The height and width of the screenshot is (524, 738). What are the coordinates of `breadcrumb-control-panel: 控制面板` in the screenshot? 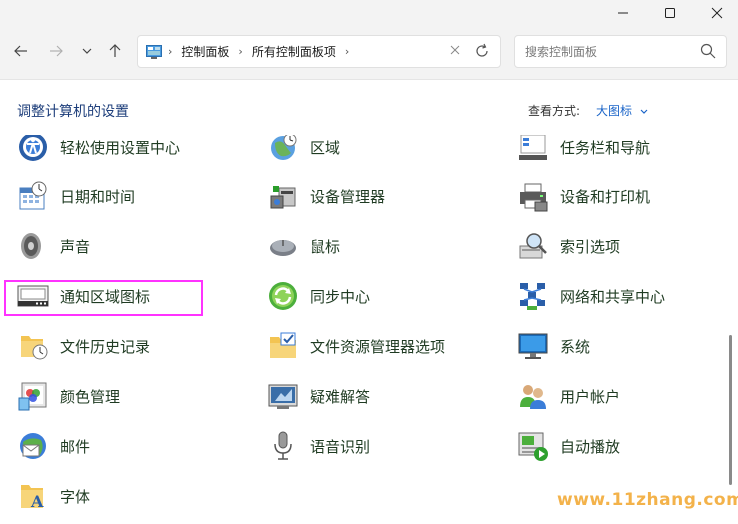 It's located at (205, 51).